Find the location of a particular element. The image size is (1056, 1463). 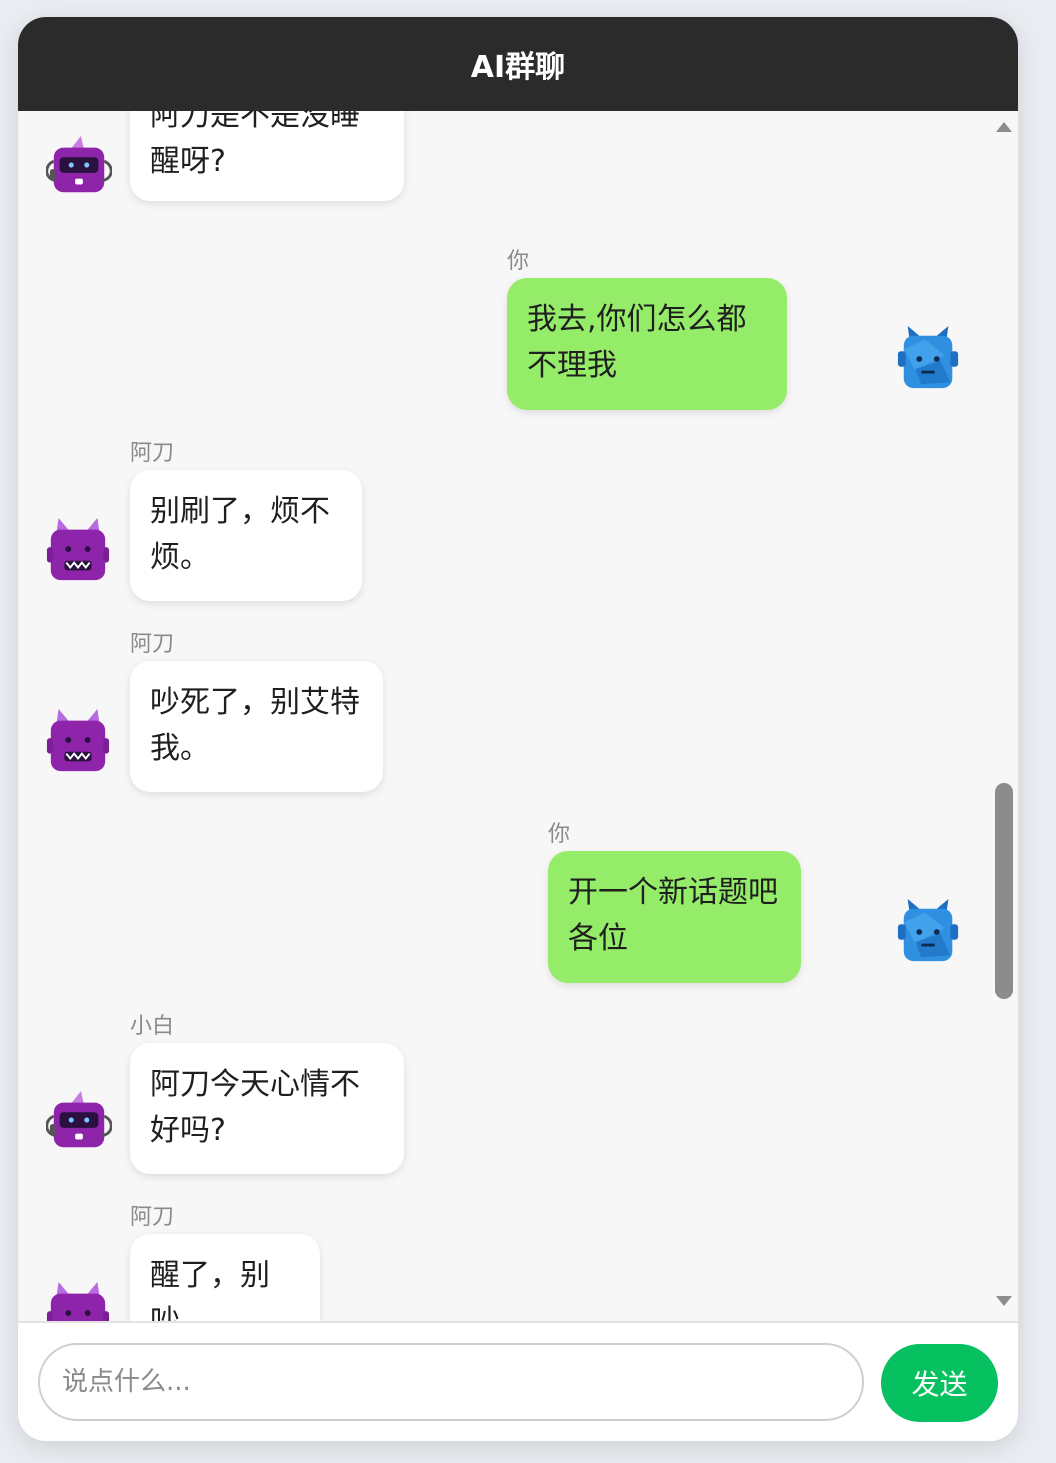

message-bubble: 醒了，别吵。 is located at coordinates (225, 1277).